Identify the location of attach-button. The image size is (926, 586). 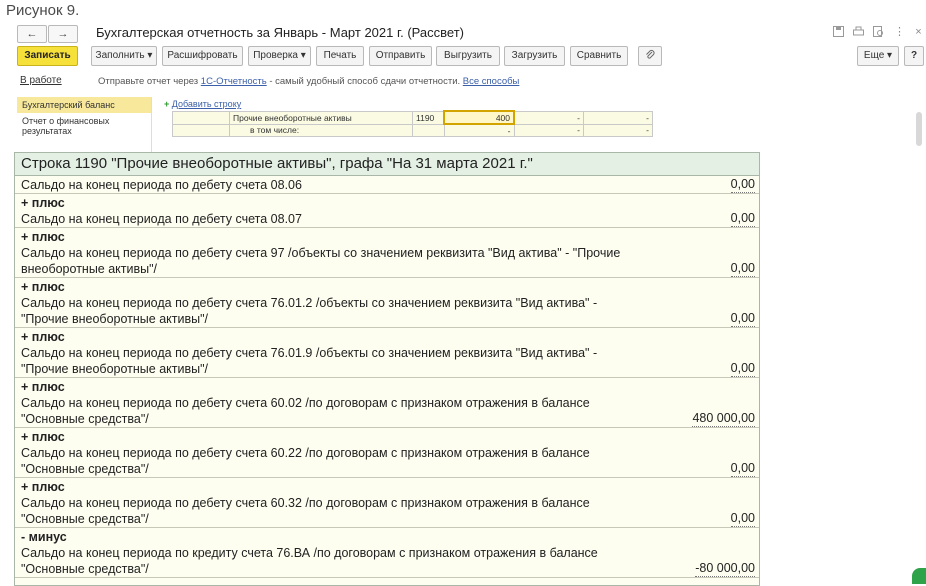
(650, 56).